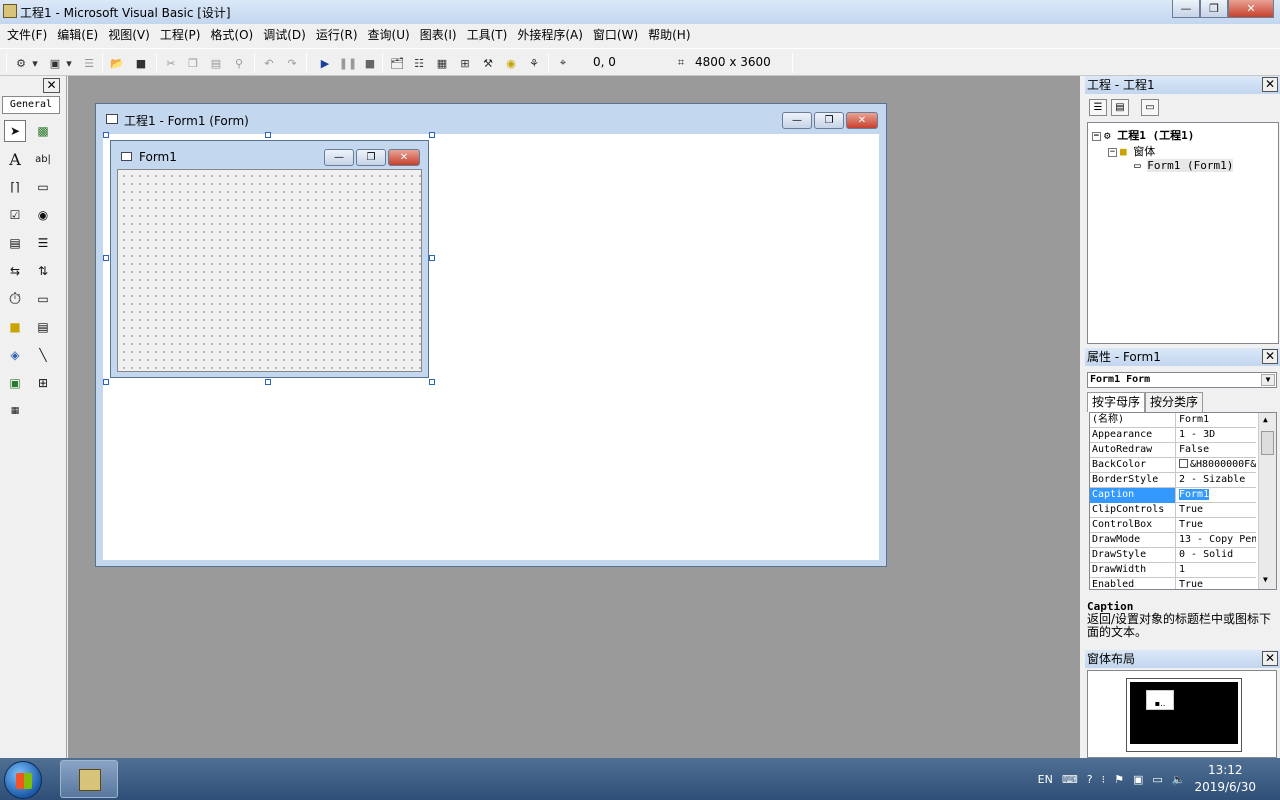  Describe the element at coordinates (829, 120) in the screenshot. I see `designer-restore-button: ❐` at that location.